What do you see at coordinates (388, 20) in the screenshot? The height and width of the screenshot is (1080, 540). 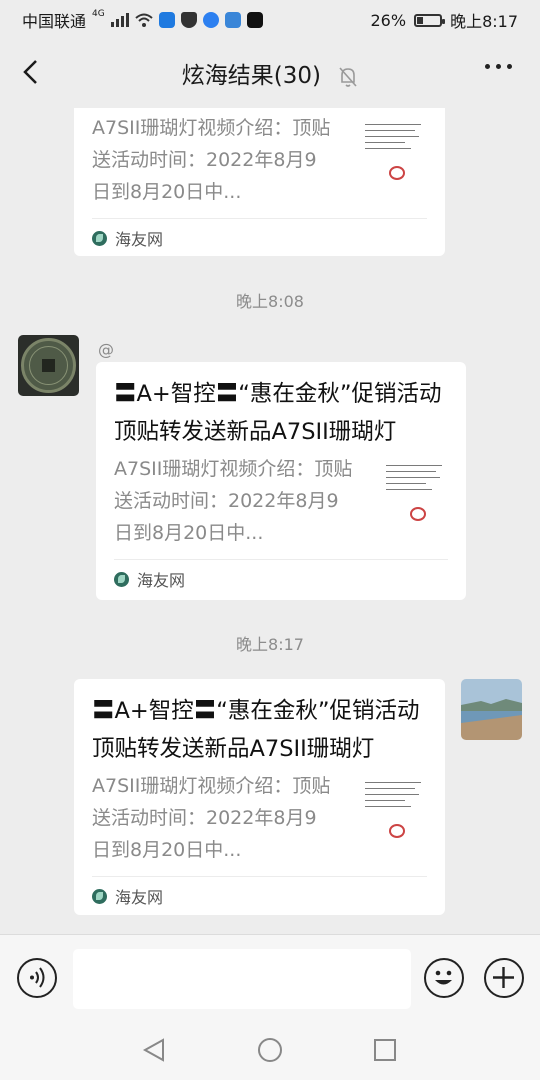 I see `battery-percent: 26%` at bounding box center [388, 20].